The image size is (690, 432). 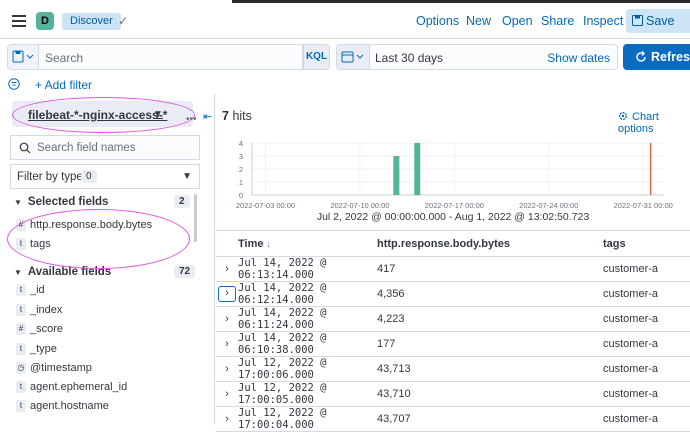 What do you see at coordinates (123, 21) in the screenshot?
I see `check-icon: ✓` at bounding box center [123, 21].